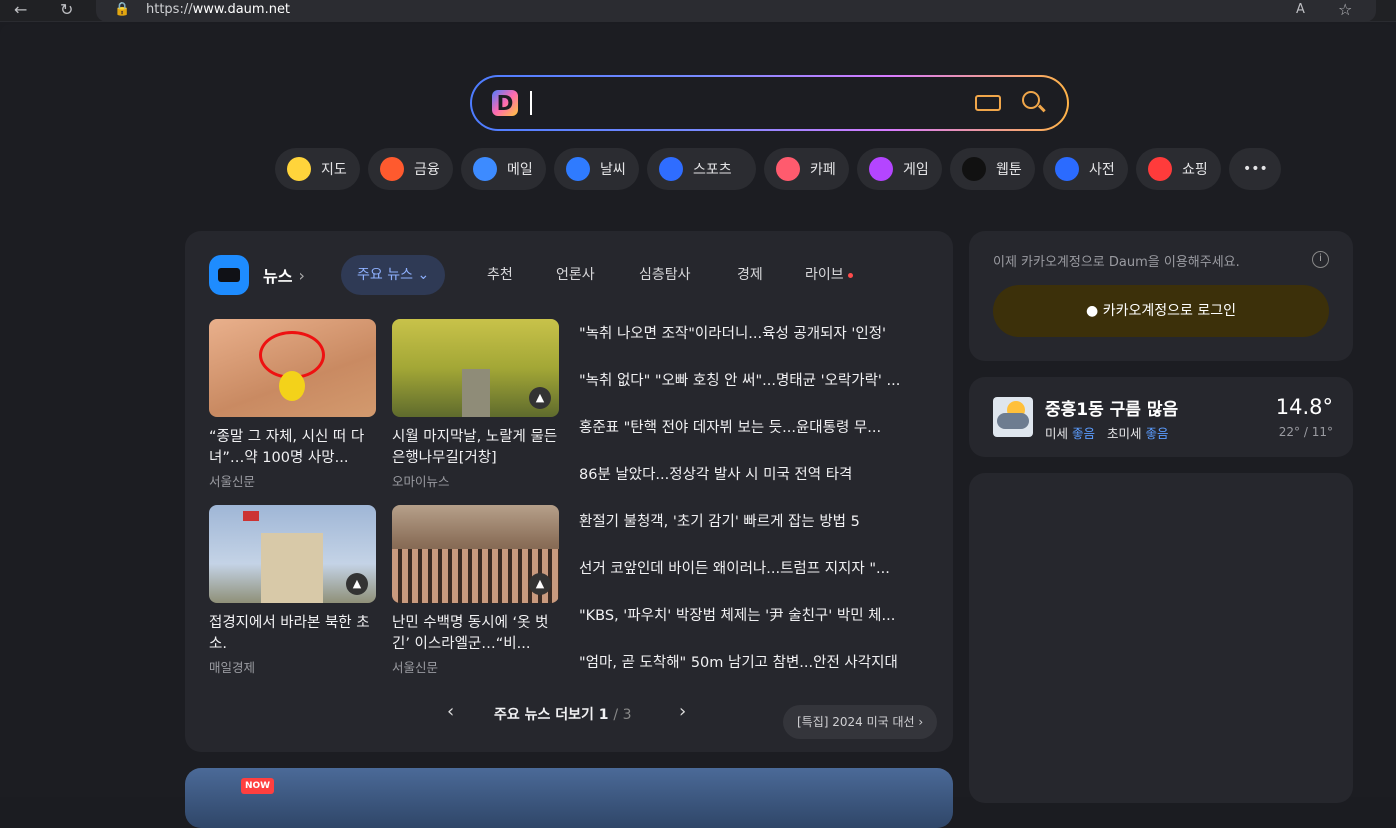 Image resolution: width=1396 pixels, height=828 pixels. I want to click on headline-item: 환절기 불청객, '초기 감기' 빠르게 잡는 방법 5, so click(754, 520).